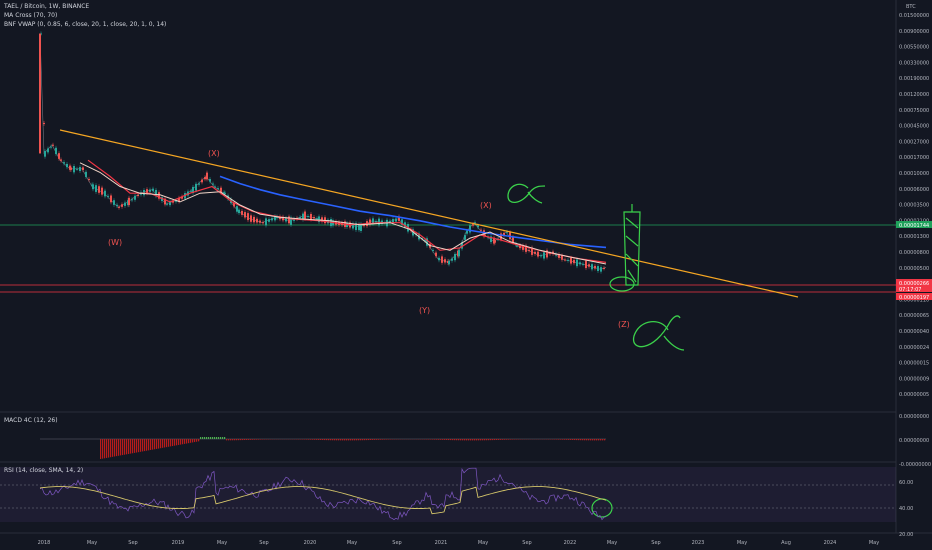 This screenshot has height=550, width=932. Describe the element at coordinates (914, 441) in the screenshot. I see `macd-axis-label-zero: 0.00000000` at that location.